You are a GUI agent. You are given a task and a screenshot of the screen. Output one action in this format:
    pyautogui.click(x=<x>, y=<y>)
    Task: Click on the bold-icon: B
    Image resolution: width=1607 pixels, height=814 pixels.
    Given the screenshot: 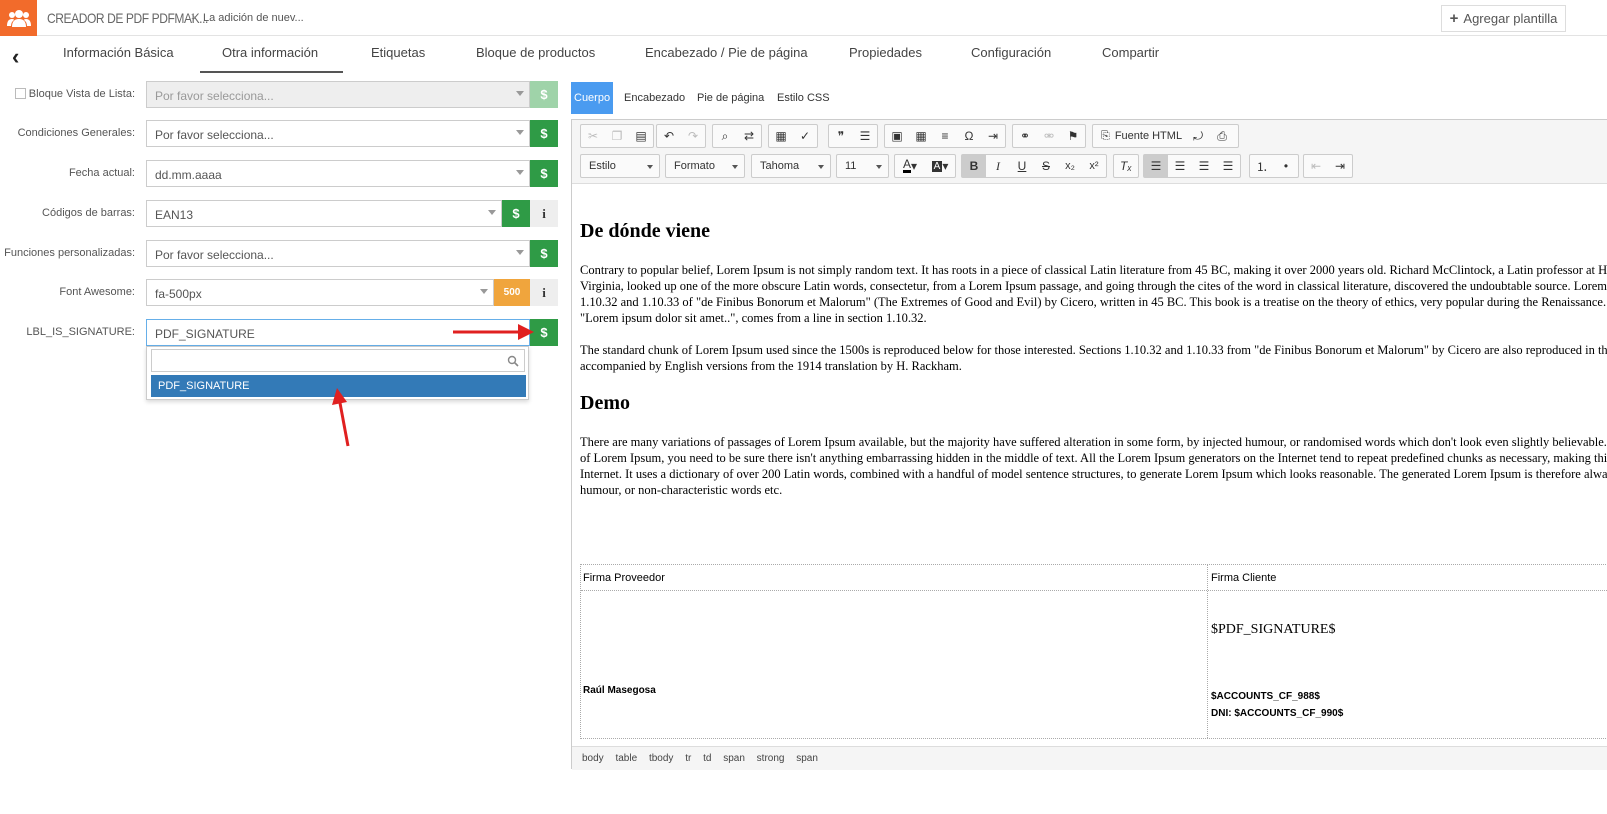 What is the action you would take?
    pyautogui.click(x=974, y=166)
    